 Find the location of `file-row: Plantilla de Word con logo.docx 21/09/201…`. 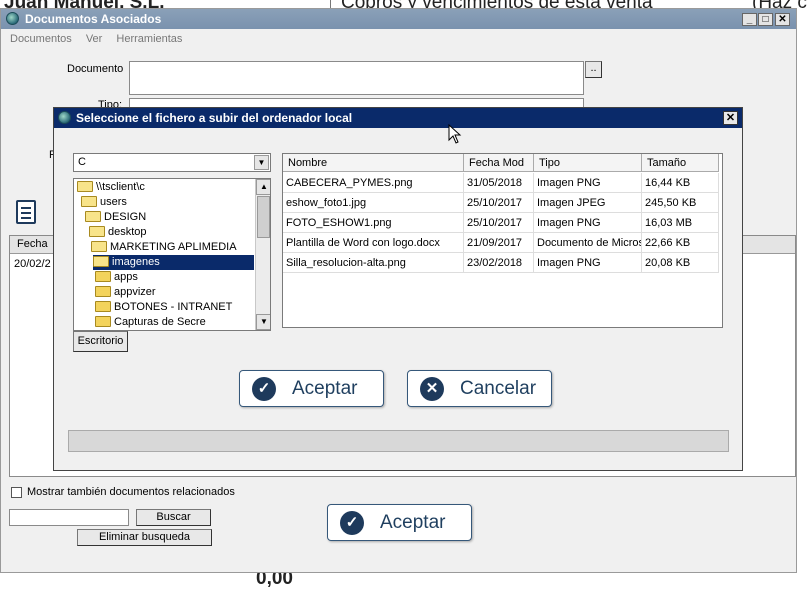

file-row: Plantilla de Word con logo.docx 21/09/201… is located at coordinates (501, 243).